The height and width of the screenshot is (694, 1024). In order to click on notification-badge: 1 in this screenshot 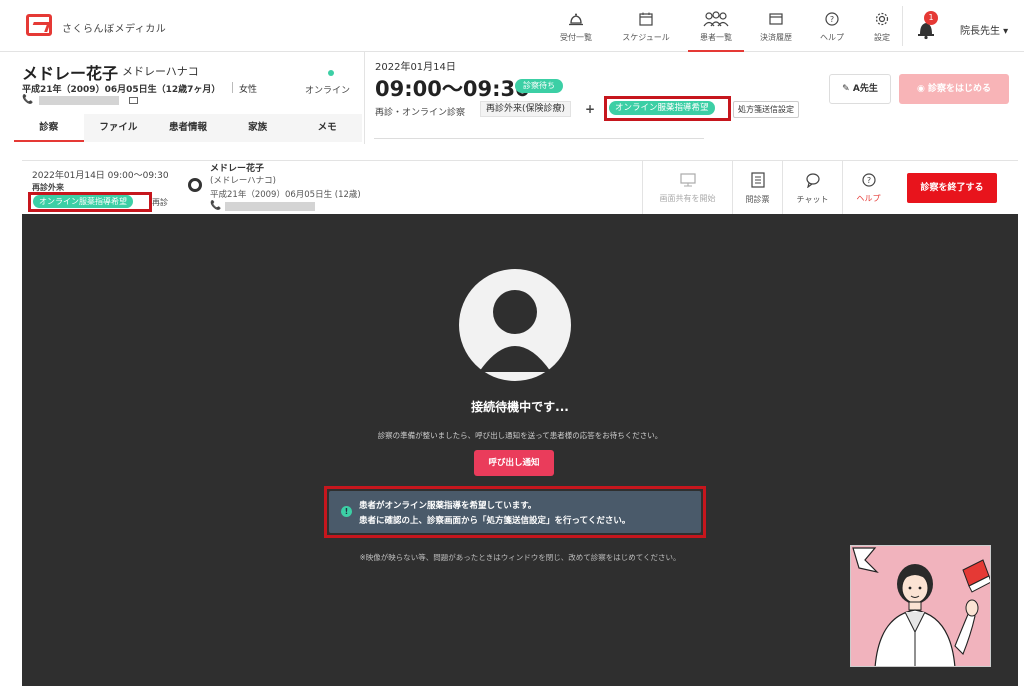, I will do `click(931, 18)`.